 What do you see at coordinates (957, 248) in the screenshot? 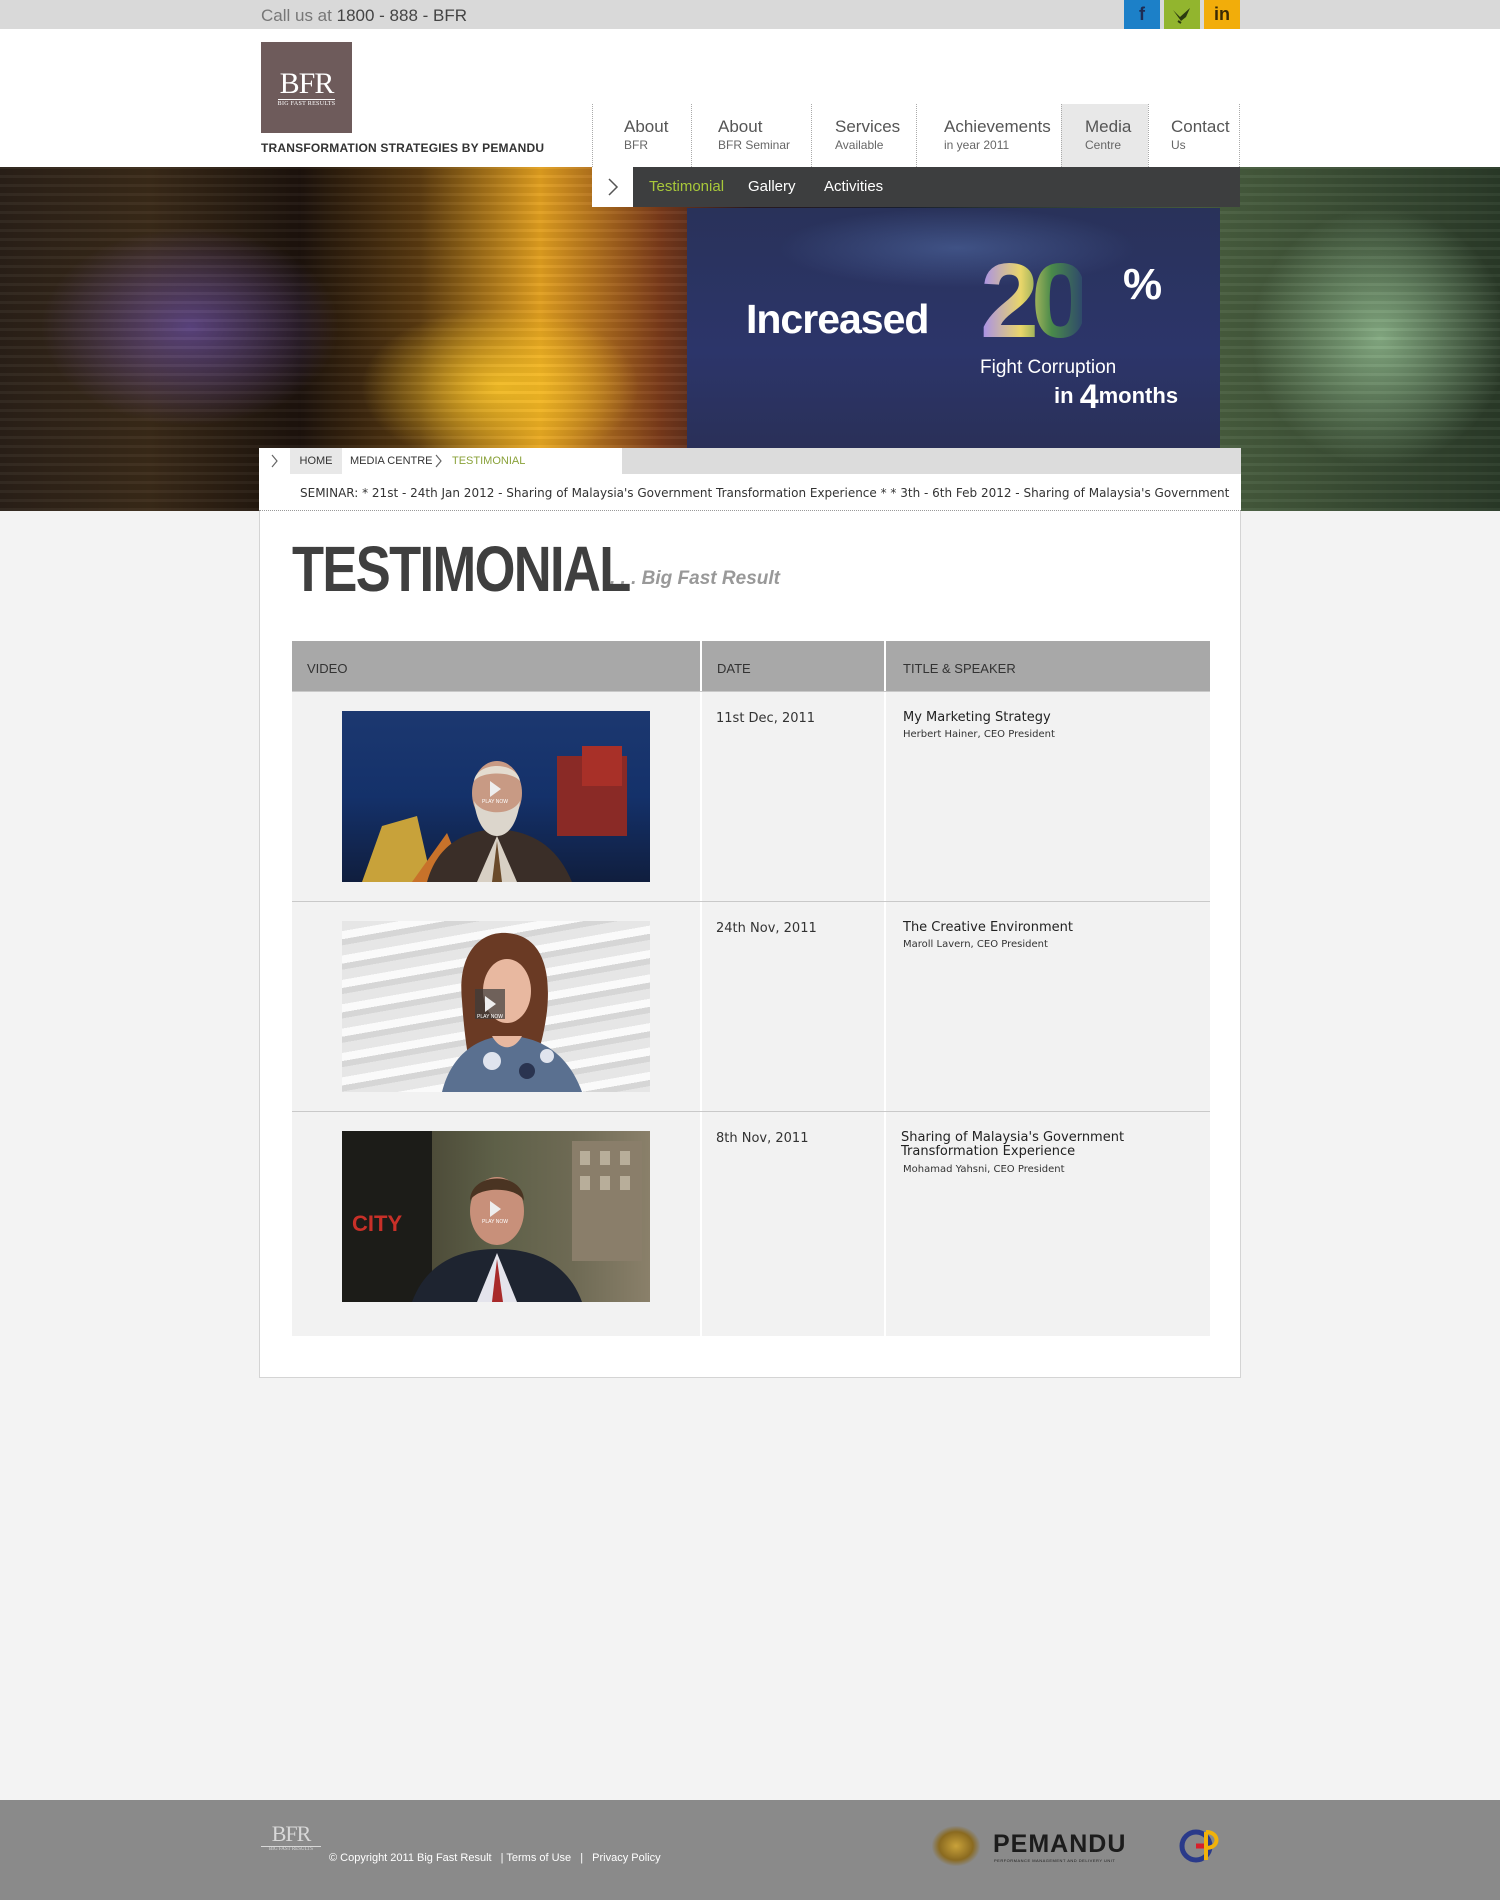
I see `promo-glow` at bounding box center [957, 248].